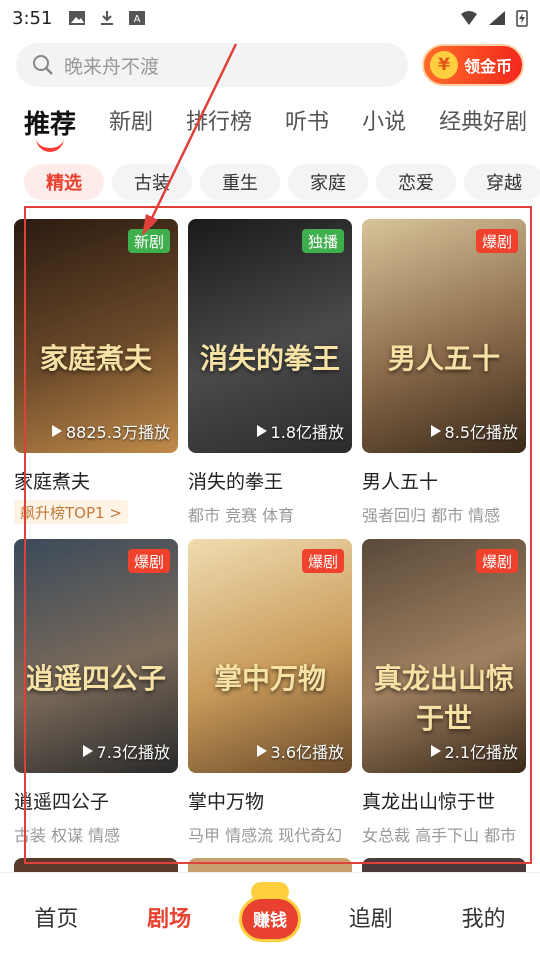 The image size is (540, 960). Describe the element at coordinates (219, 120) in the screenshot. I see `tab-ranking: 排行榜` at that location.